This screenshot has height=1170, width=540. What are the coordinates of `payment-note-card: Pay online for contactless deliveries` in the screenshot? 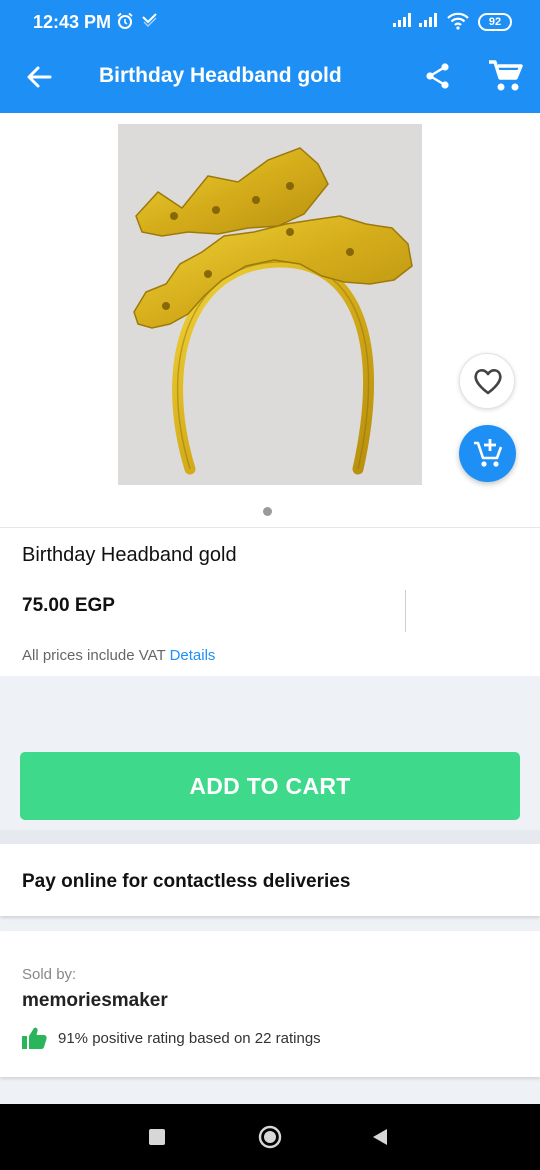 It's located at (270, 880).